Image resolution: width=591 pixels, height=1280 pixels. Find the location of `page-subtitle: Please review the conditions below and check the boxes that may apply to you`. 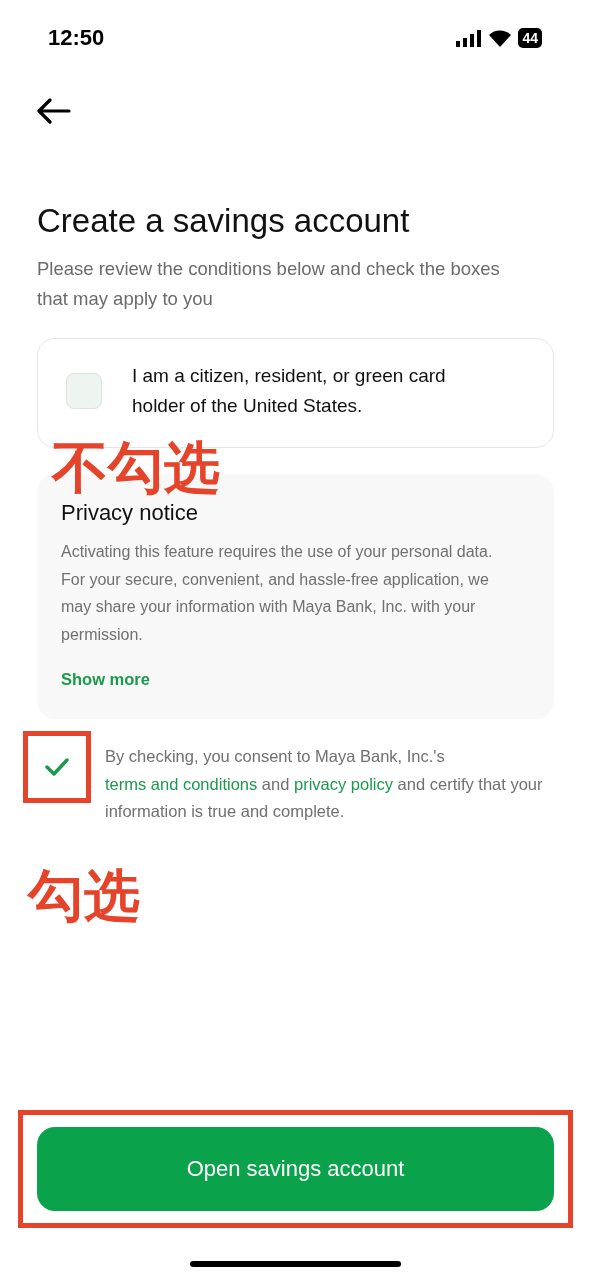

page-subtitle: Please review the conditions below and check the boxes that may apply to you is located at coordinates (269, 284).